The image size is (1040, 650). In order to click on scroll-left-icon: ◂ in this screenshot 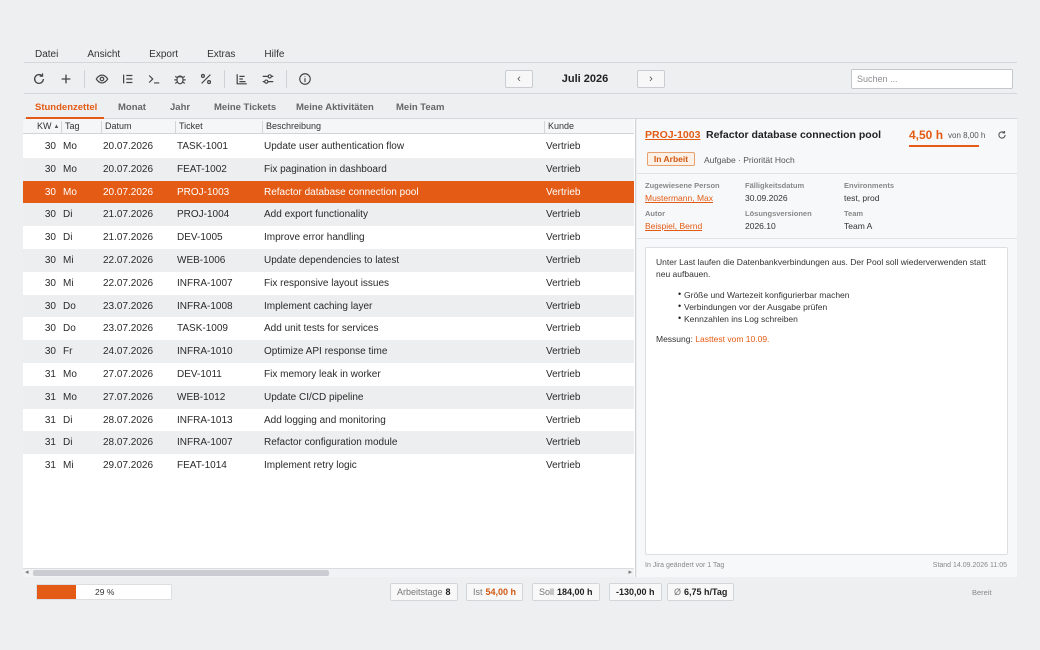, I will do `click(27, 573)`.